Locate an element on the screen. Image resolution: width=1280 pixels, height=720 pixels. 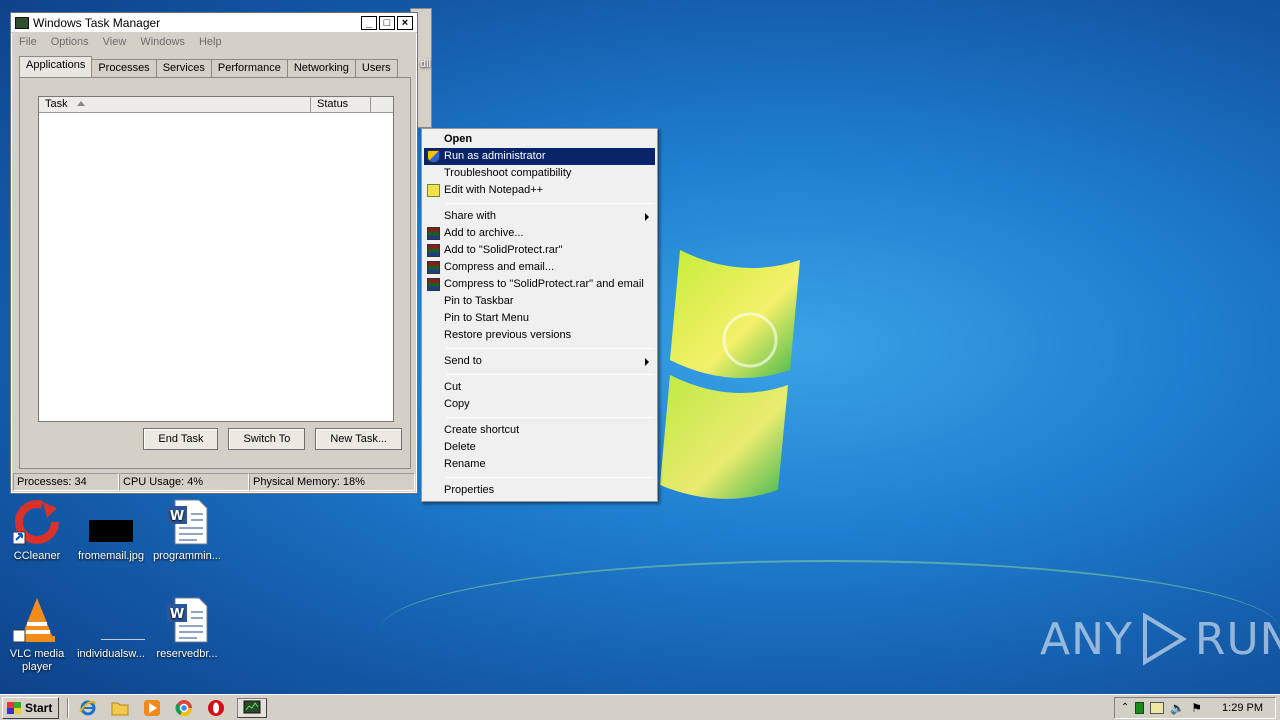
status-cpu-usage: CPU Usage: 4% is located at coordinates (184, 482).